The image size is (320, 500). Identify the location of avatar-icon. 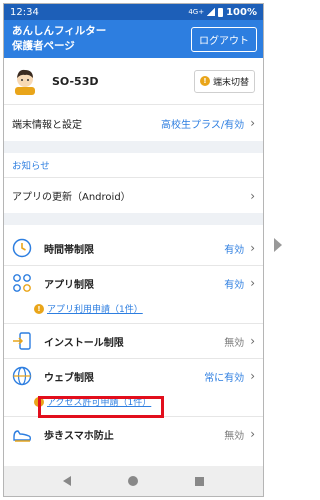
(25, 81).